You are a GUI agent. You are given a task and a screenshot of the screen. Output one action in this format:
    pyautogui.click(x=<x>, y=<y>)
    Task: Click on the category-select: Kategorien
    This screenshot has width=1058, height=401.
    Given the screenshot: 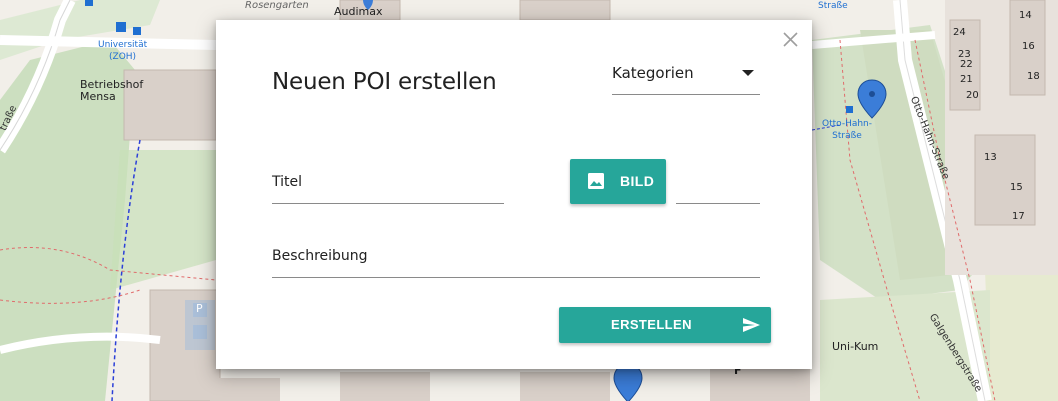 What is the action you would take?
    pyautogui.click(x=686, y=75)
    